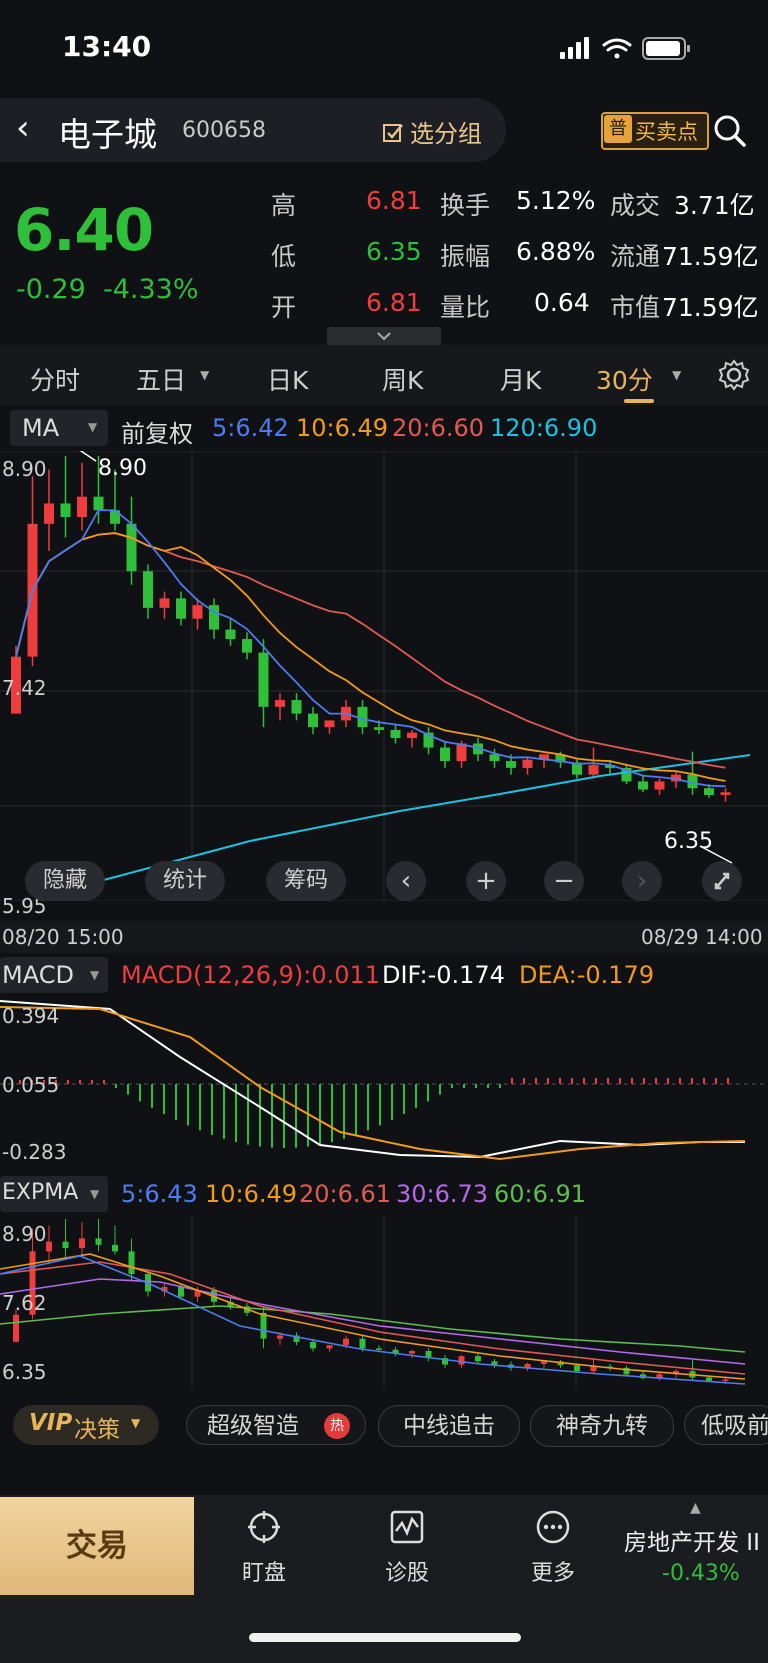  What do you see at coordinates (438, 428) in the screenshot?
I see `ma20-value: 20:6.60` at bounding box center [438, 428].